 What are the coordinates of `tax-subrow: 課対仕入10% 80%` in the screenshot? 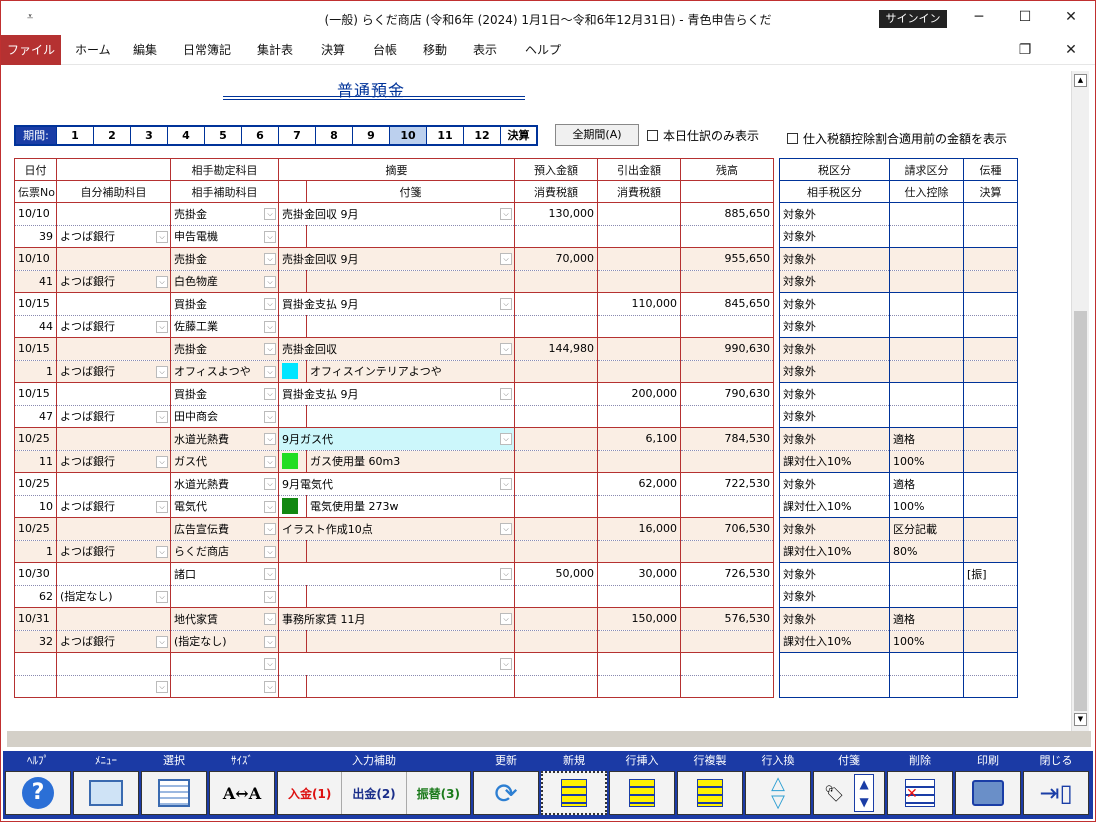 It's located at (898, 551).